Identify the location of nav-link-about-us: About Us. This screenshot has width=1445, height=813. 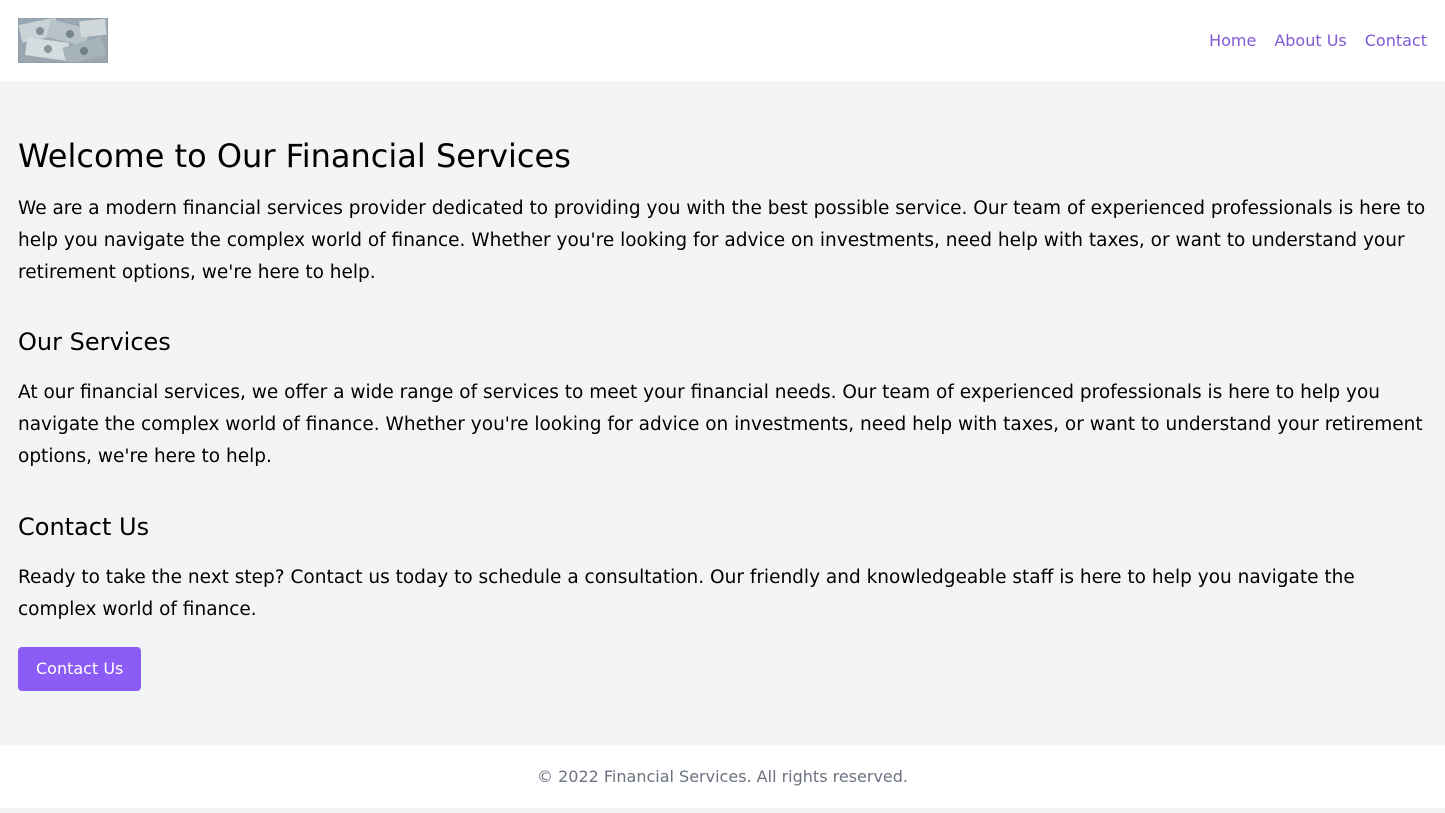
(1310, 41).